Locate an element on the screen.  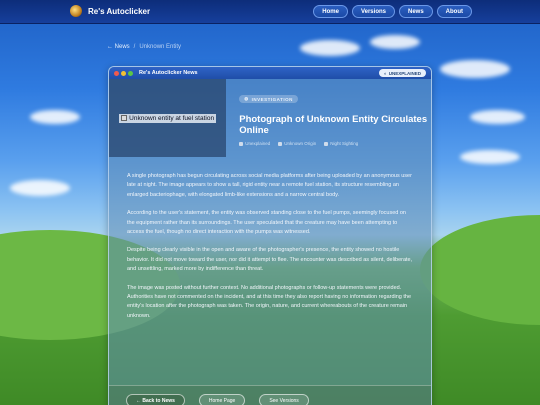
meta-item: Unknown Origin is located at coordinates (297, 143).